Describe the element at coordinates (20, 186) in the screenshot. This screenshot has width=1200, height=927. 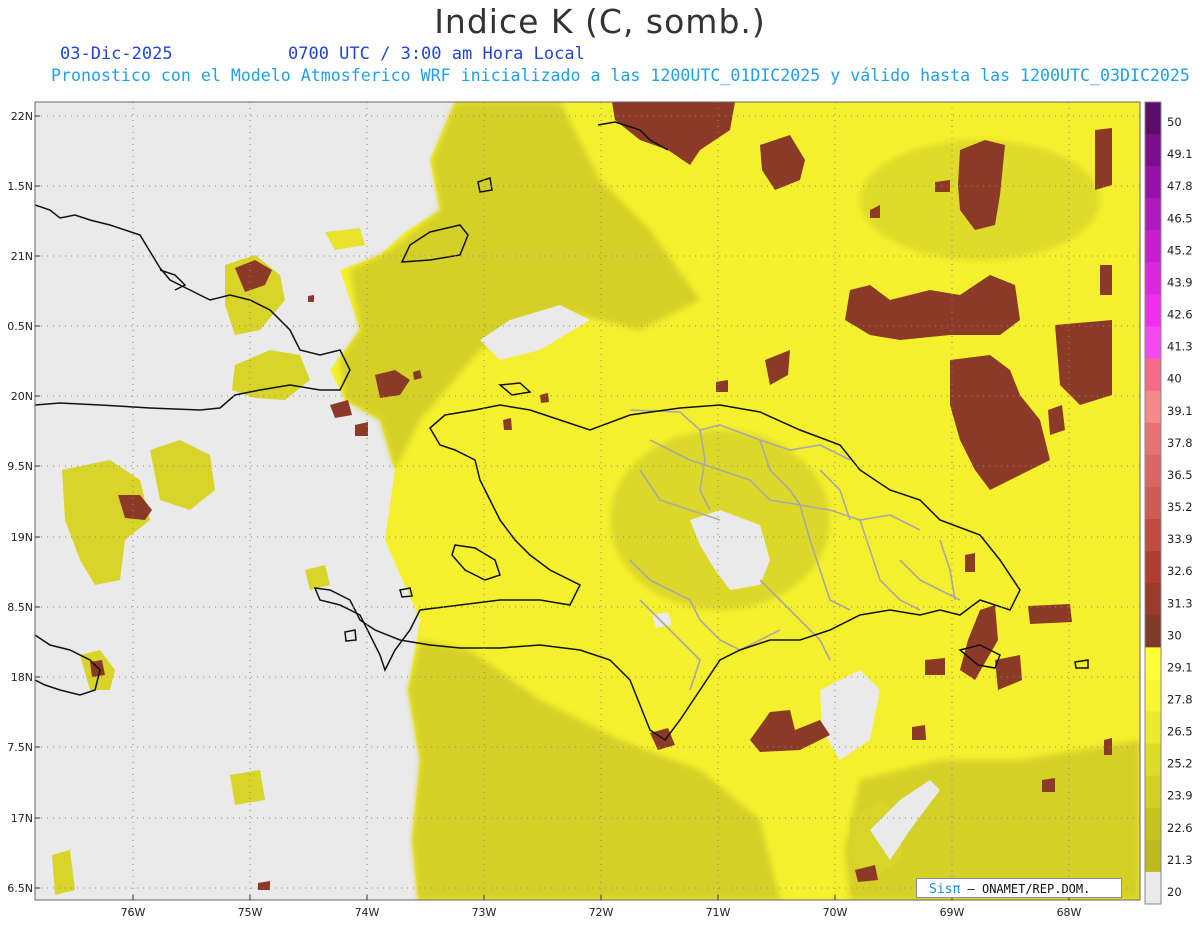
I see `lat-tick-label: 1.5N` at that location.